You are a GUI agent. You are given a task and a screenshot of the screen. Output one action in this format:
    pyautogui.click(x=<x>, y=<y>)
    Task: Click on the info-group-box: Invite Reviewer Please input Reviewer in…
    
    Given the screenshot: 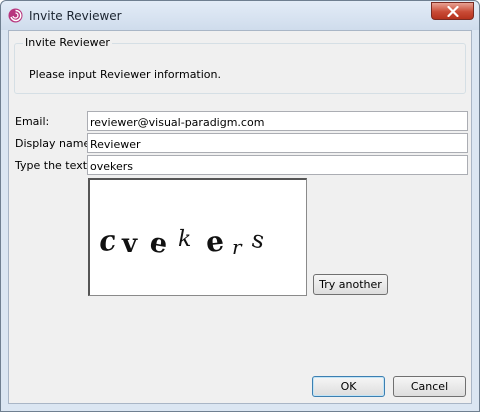 What is the action you would take?
    pyautogui.click(x=240, y=65)
    